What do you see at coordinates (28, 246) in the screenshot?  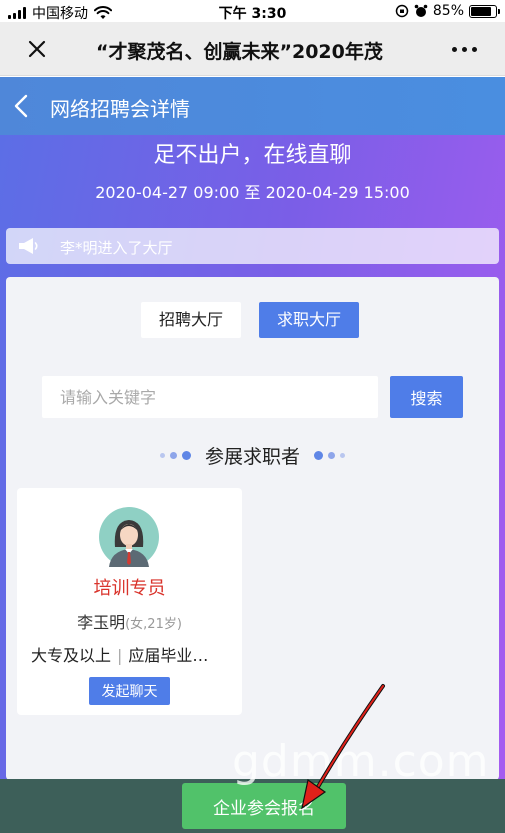 I see `megaphone-icon` at bounding box center [28, 246].